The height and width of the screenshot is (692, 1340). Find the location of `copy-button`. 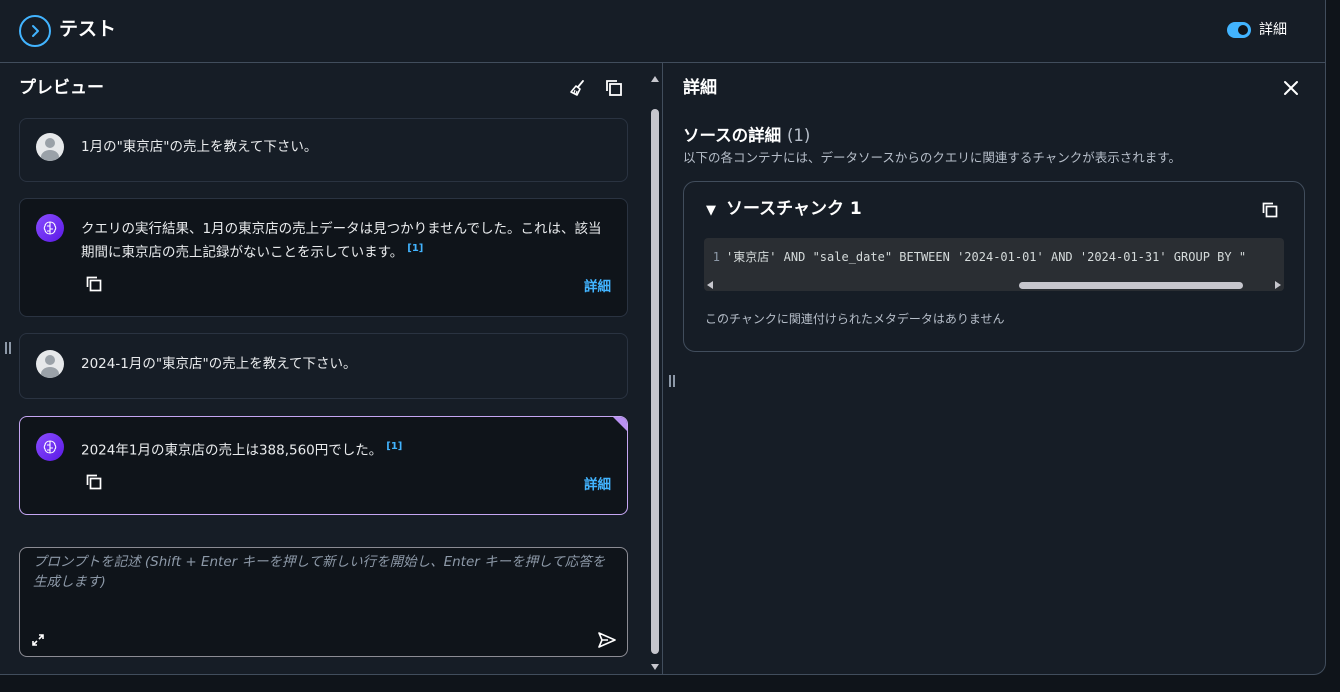

copy-button is located at coordinates (614, 88).